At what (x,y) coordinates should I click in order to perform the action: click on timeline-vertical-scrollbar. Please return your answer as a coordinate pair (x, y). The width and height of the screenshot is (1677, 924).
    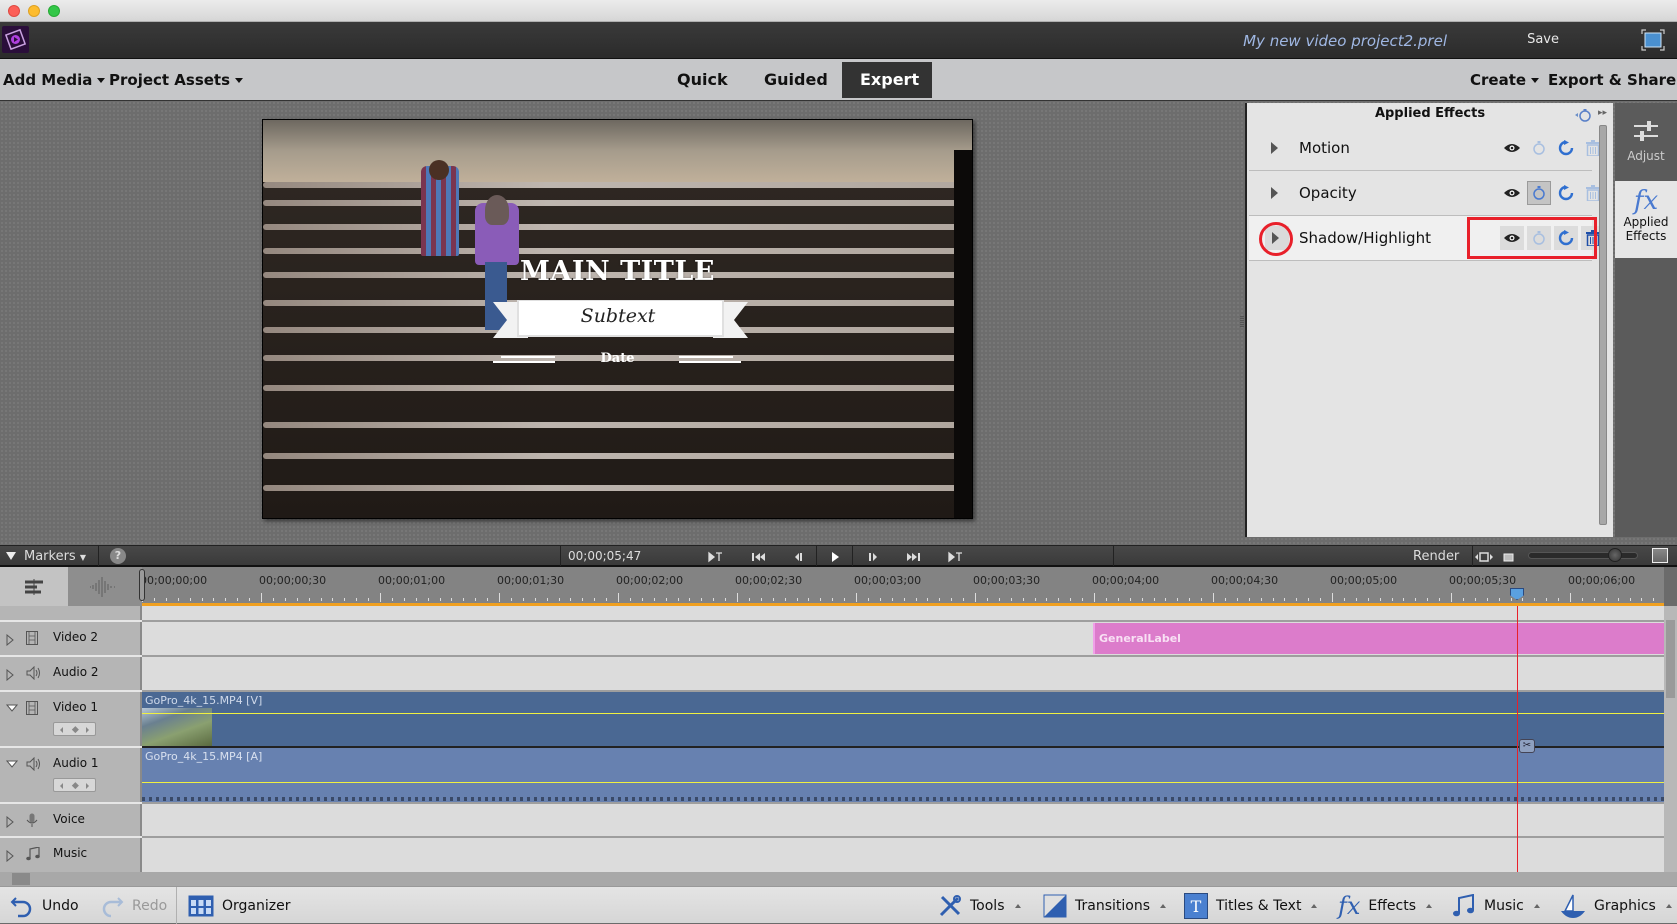
    Looking at the image, I should click on (1670, 739).